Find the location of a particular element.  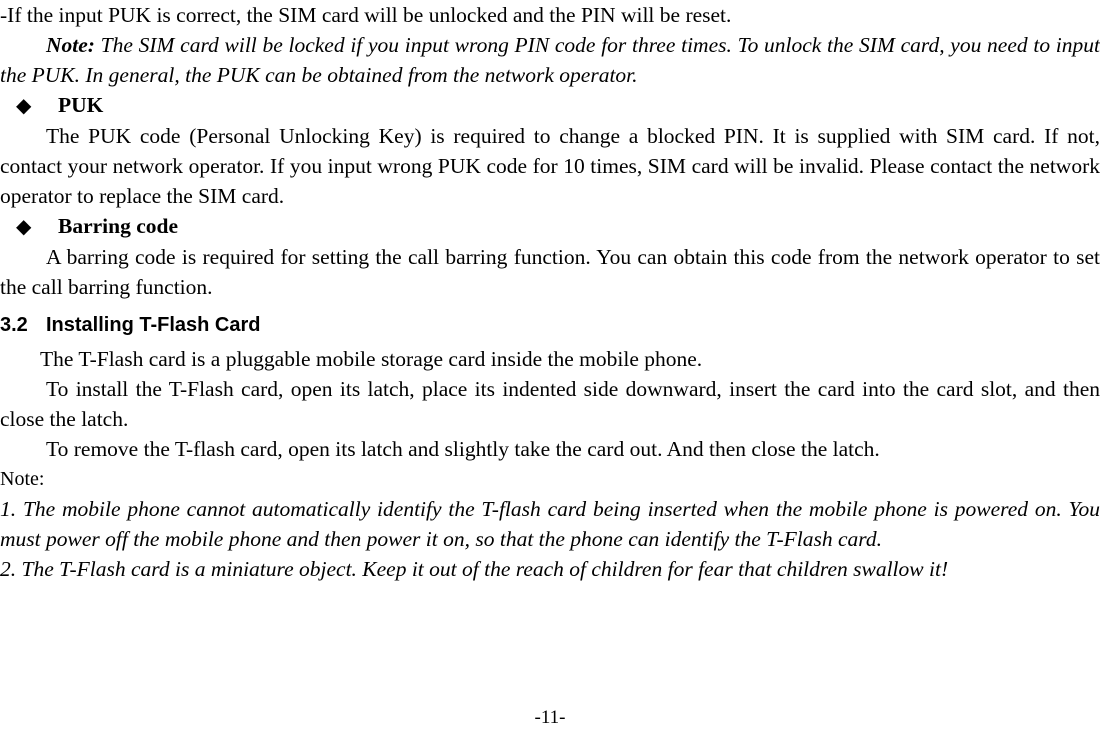

section-number: 3.2 is located at coordinates (14, 325).